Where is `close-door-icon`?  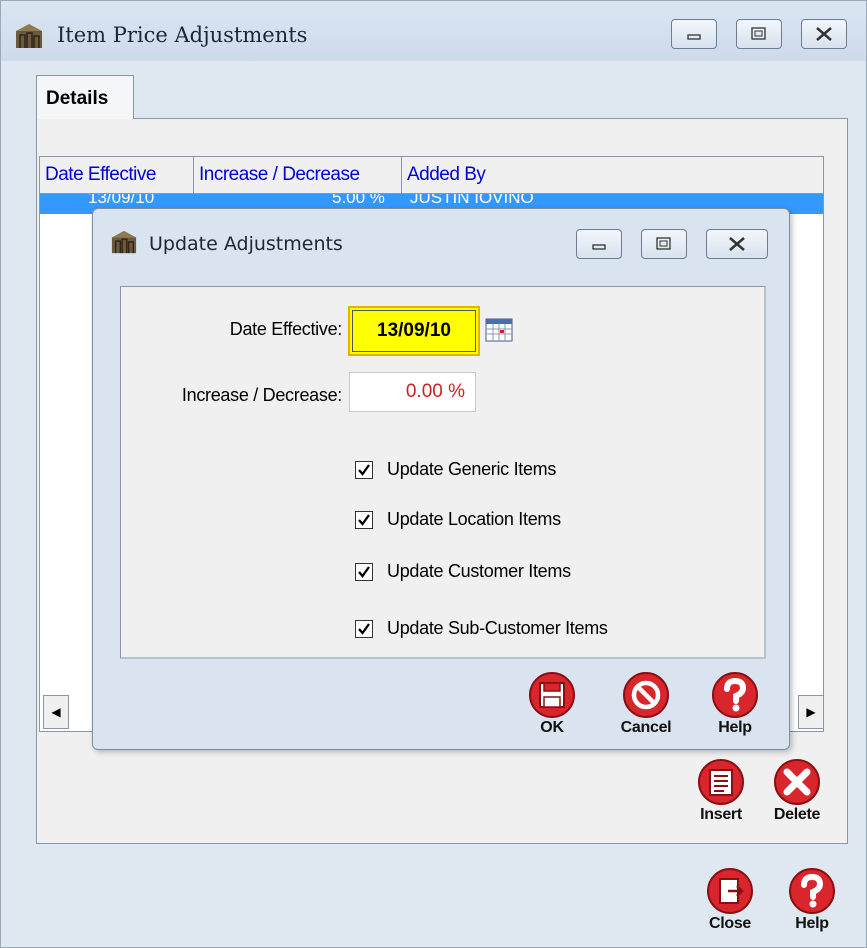 close-door-icon is located at coordinates (730, 891).